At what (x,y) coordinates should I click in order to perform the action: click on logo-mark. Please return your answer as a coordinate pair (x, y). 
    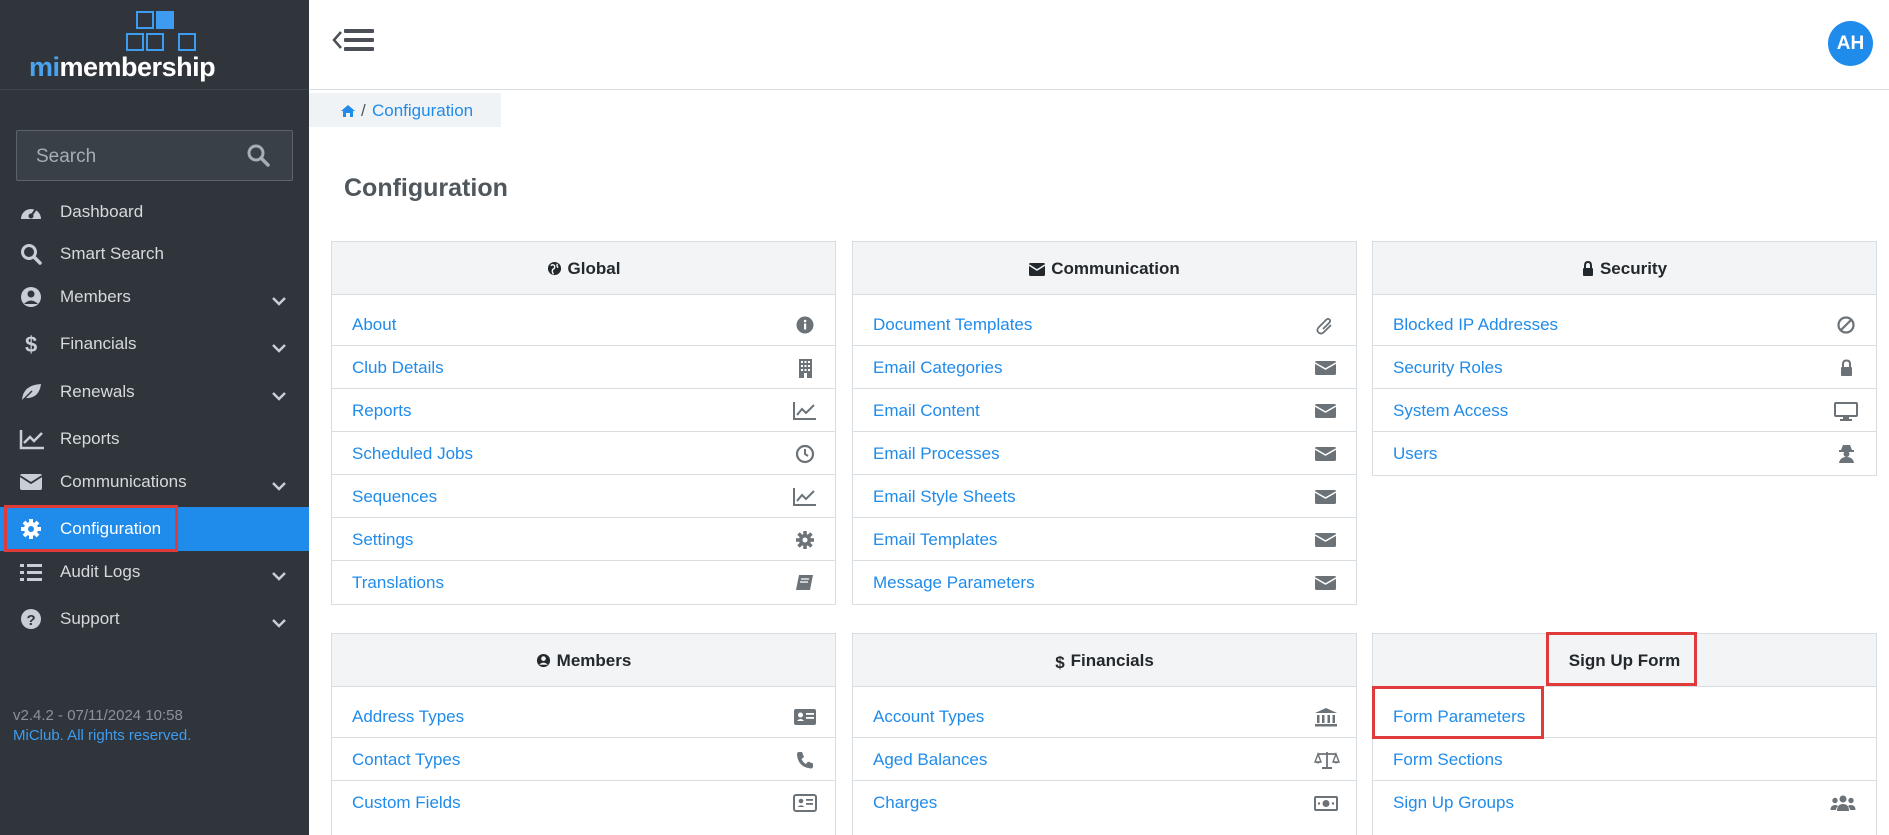
    Looking at the image, I should click on (171, 32).